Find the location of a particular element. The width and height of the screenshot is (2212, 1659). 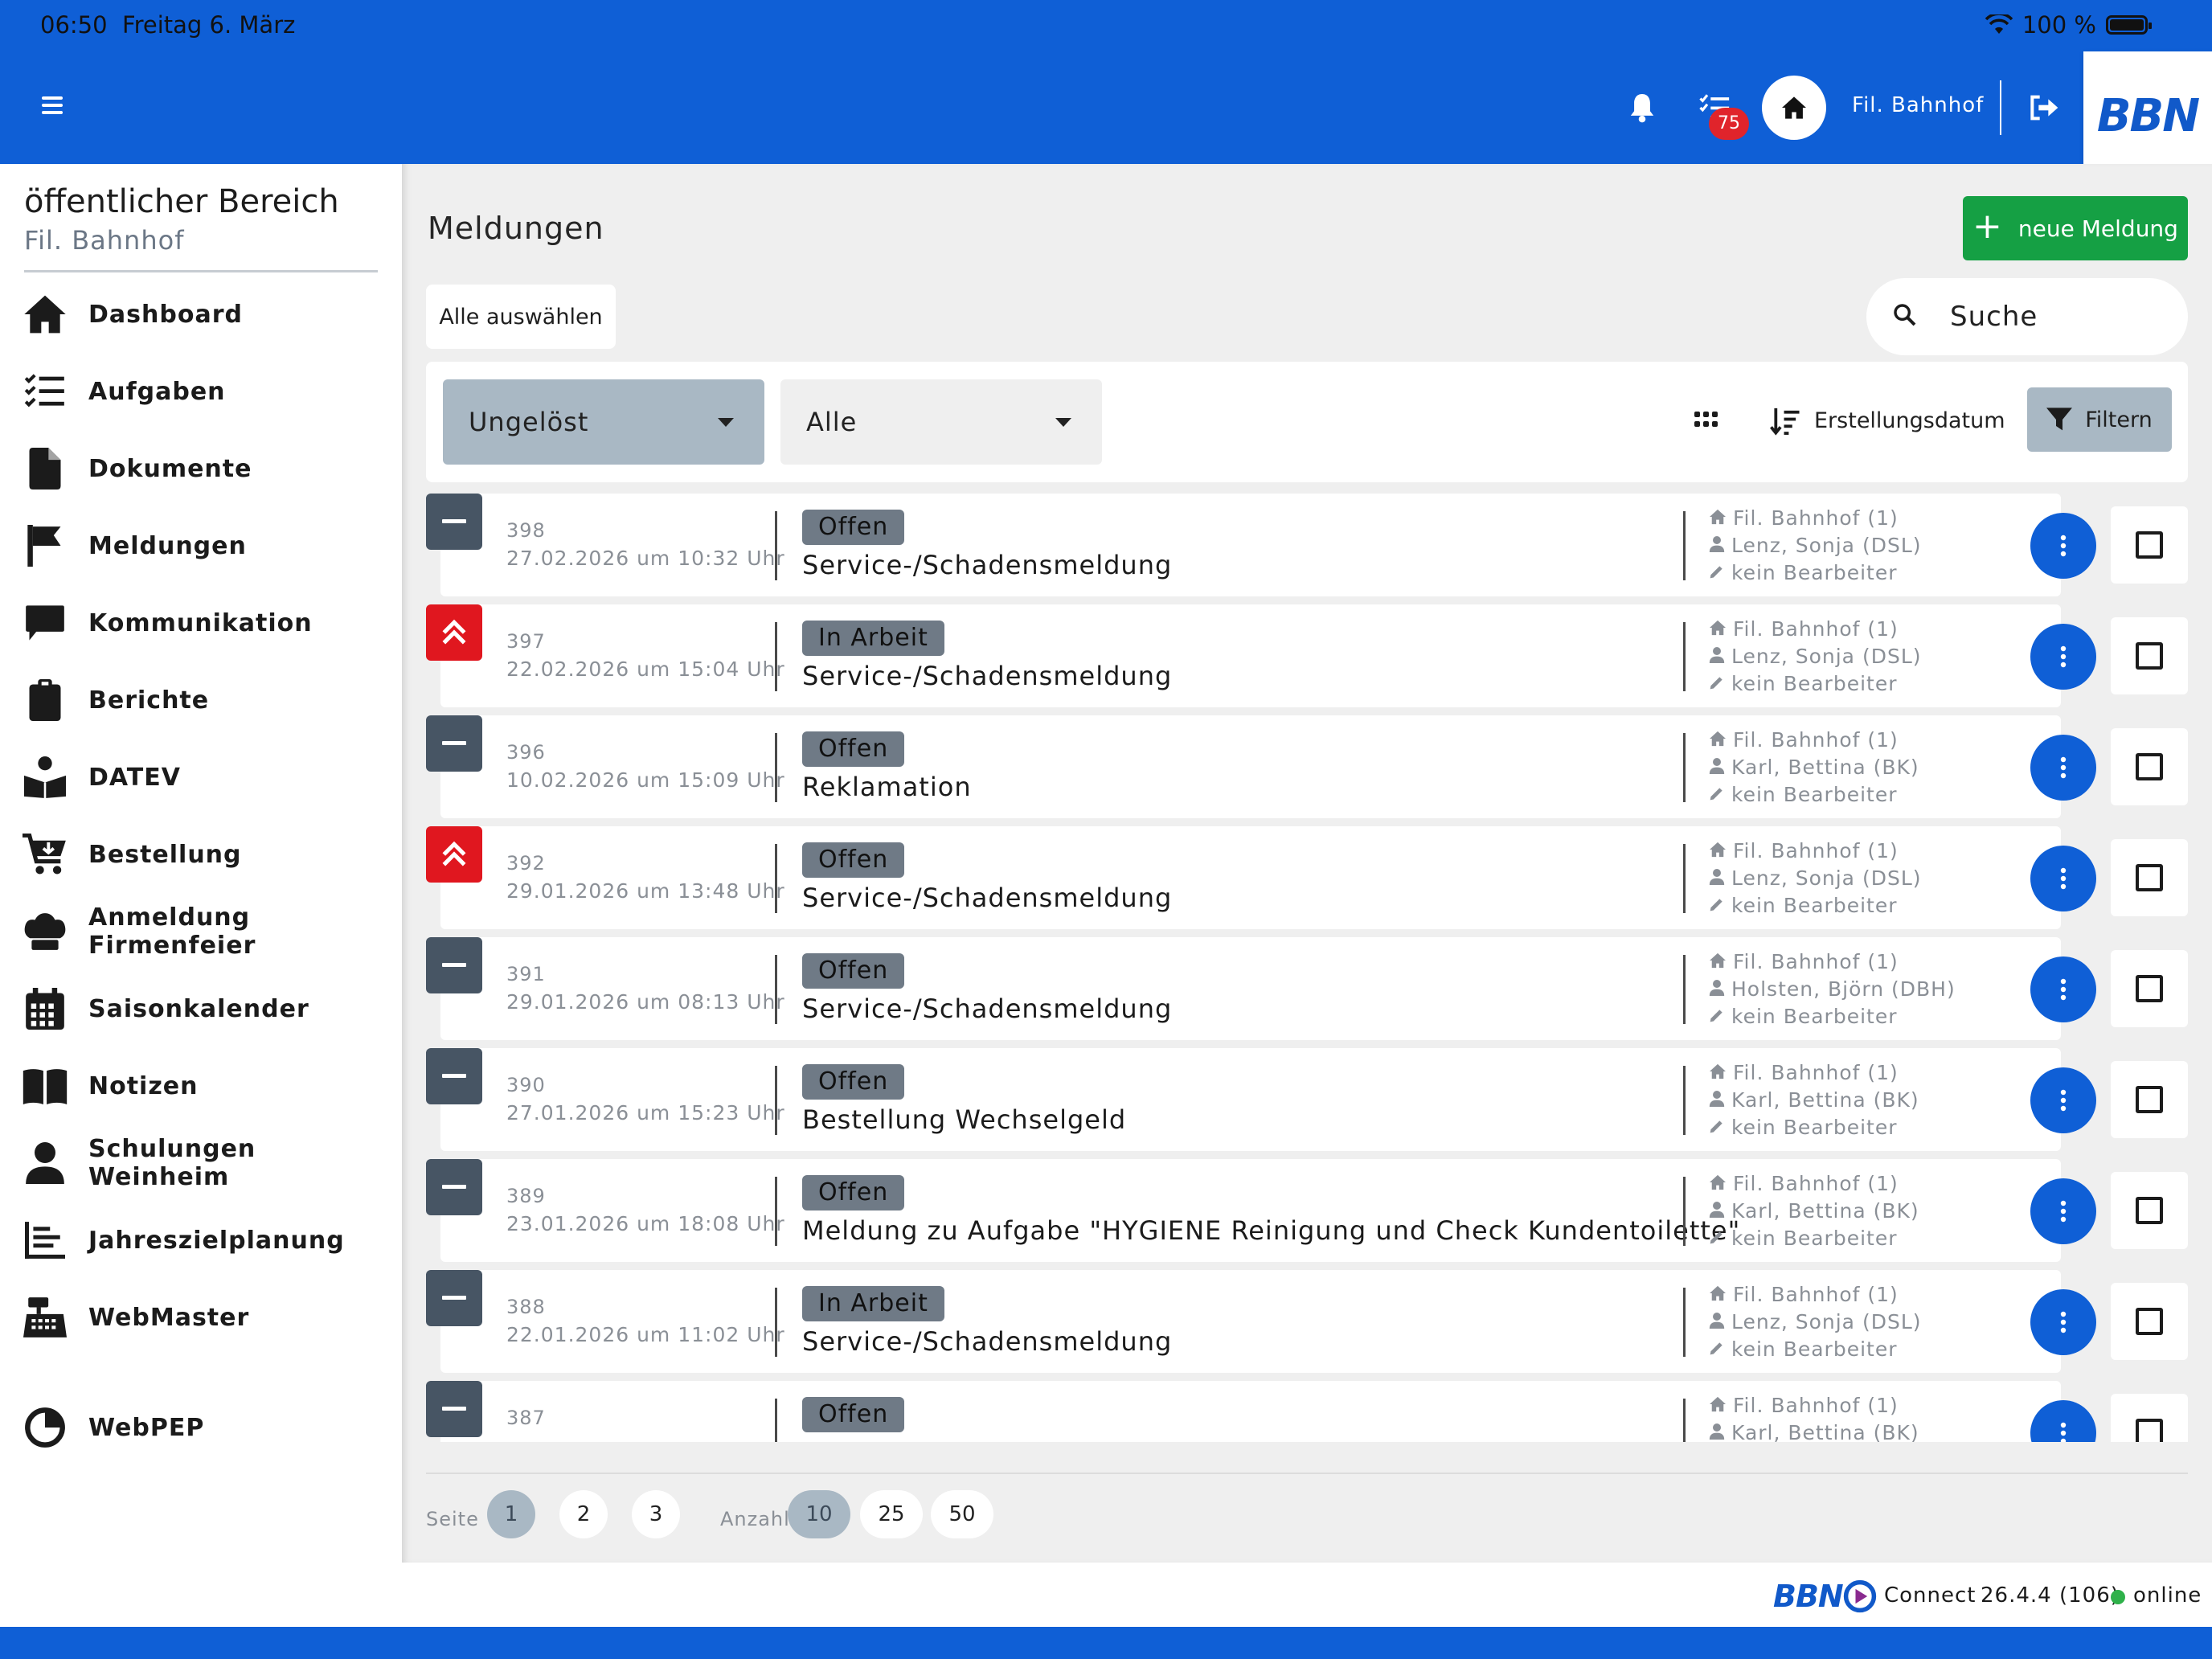

sidebar-item-label: Anmeldung Firmenfeier is located at coordinates (172, 931).